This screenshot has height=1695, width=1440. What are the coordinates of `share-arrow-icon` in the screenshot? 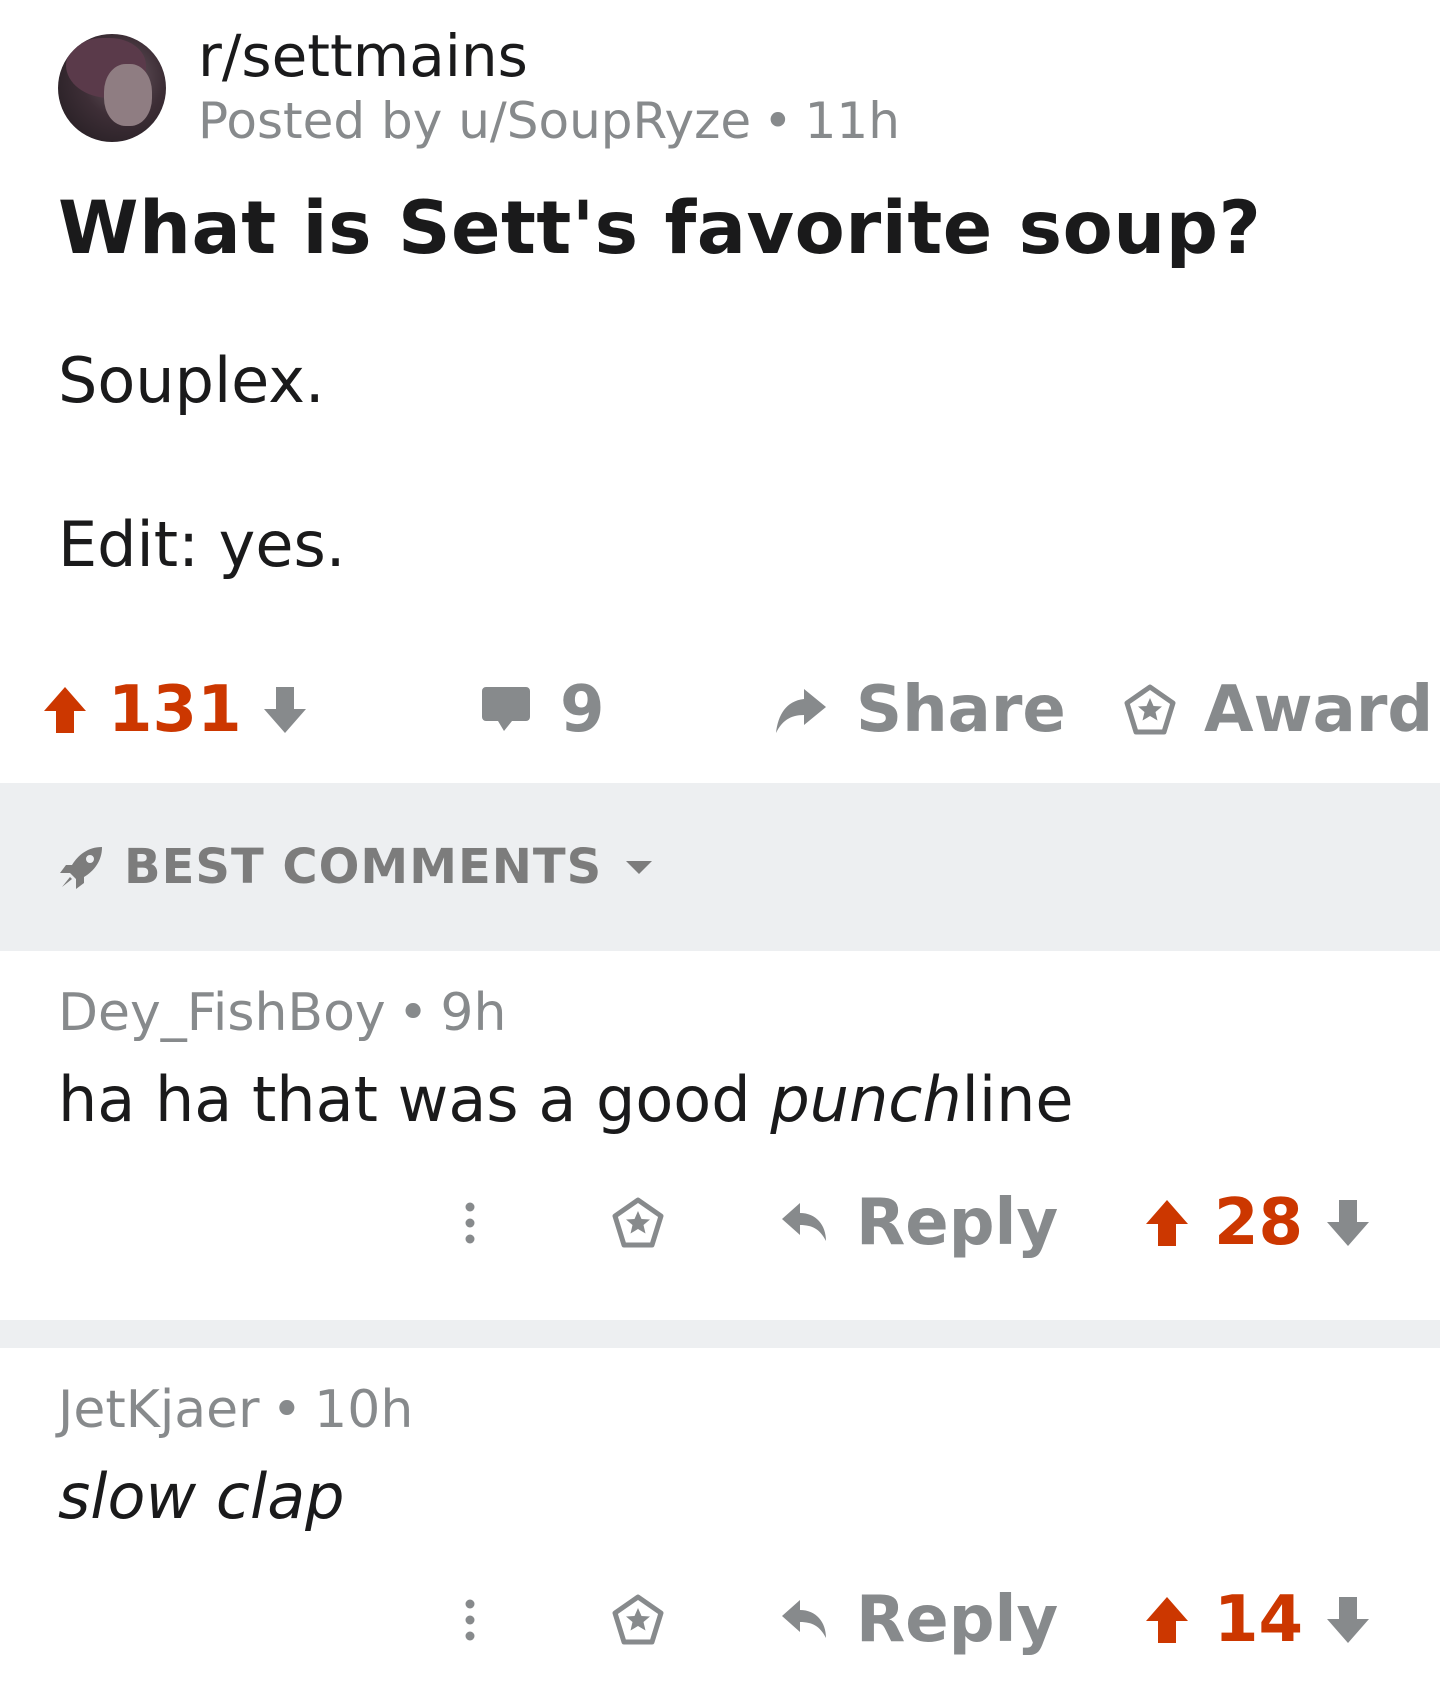 It's located at (800, 710).